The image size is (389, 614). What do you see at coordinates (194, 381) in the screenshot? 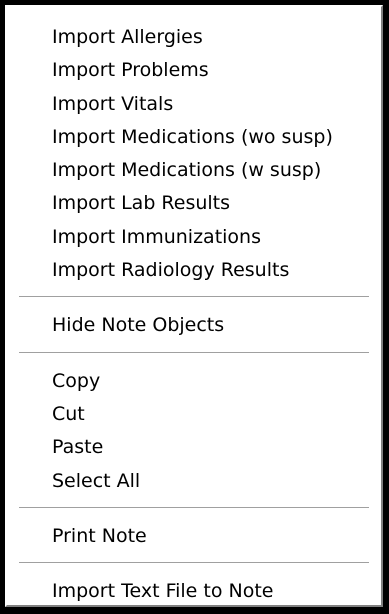
I see `menu-item-copy: Copy` at bounding box center [194, 381].